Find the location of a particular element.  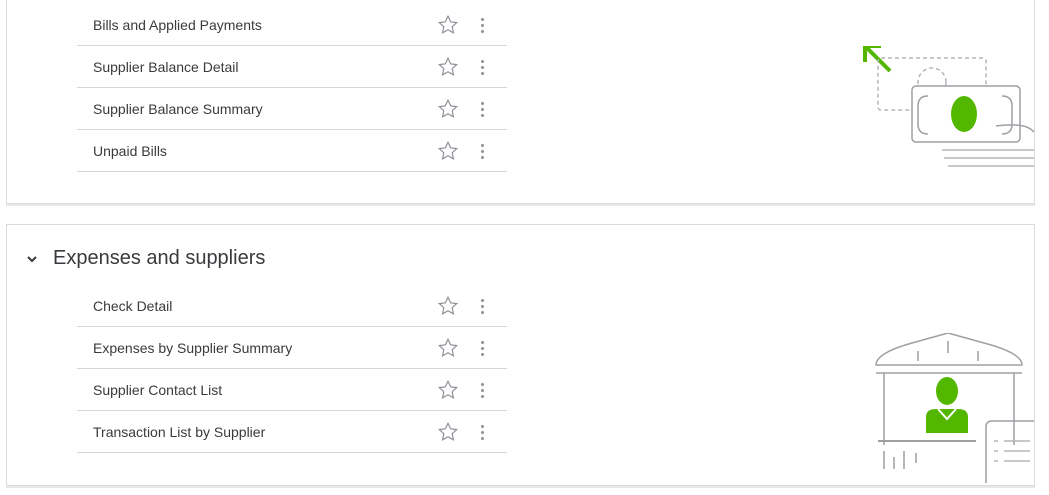

report-row: Bills and Applied Payments is located at coordinates (292, 25).